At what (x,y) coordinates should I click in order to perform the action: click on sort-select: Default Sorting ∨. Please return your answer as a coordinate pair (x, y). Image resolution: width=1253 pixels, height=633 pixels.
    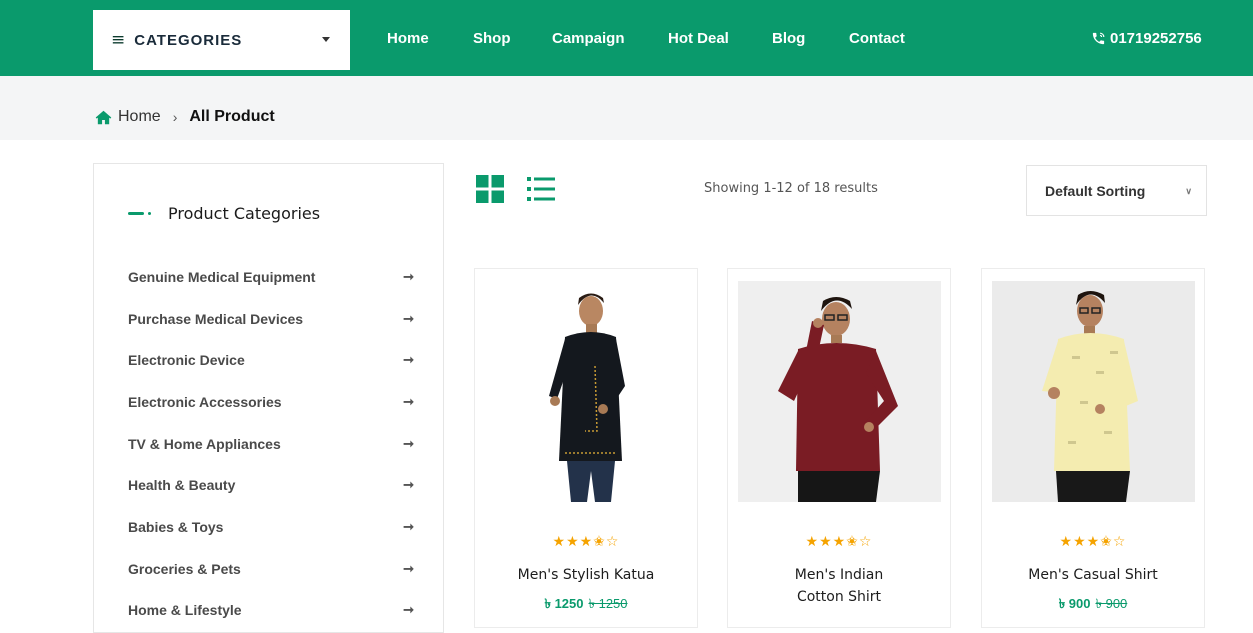
    Looking at the image, I should click on (1116, 190).